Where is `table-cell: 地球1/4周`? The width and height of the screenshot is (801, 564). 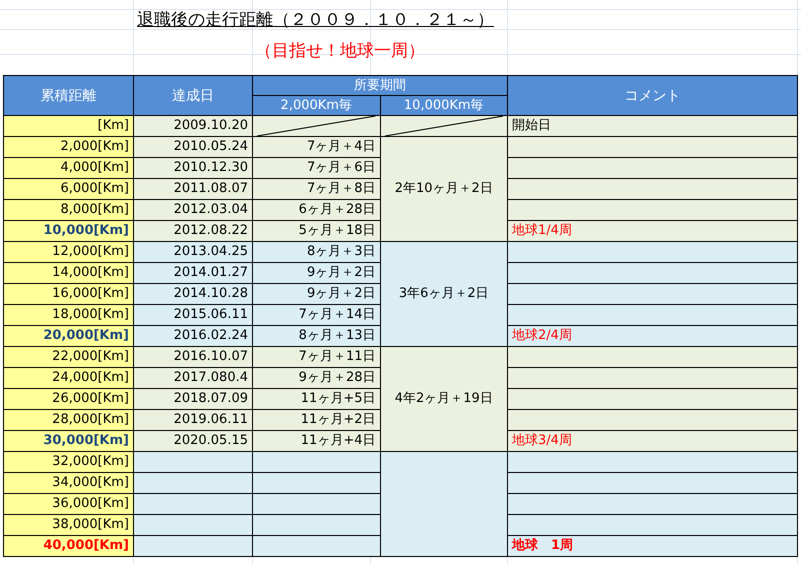 table-cell: 地球1/4周 is located at coordinates (653, 231).